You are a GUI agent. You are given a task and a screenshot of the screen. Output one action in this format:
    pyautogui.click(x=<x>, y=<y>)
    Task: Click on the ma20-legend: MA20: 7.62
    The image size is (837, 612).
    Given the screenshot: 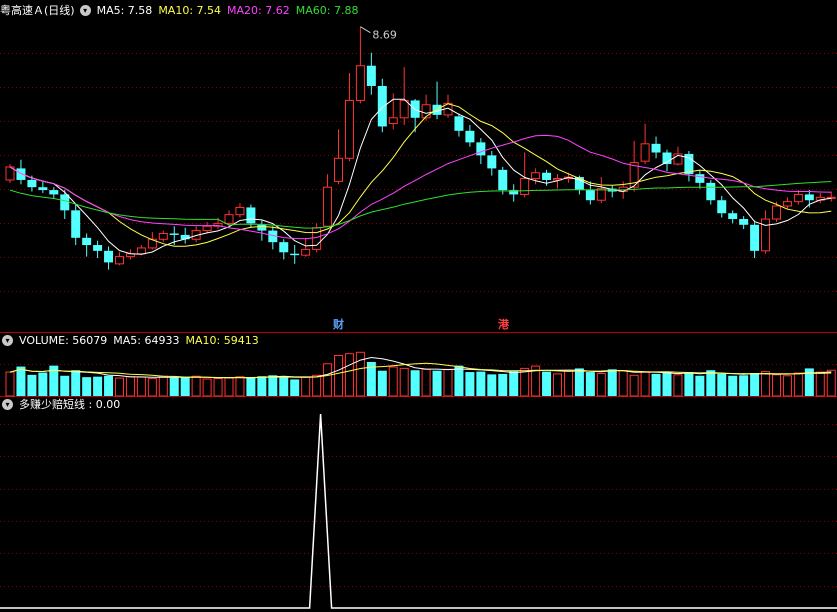 What is the action you would take?
    pyautogui.click(x=258, y=10)
    